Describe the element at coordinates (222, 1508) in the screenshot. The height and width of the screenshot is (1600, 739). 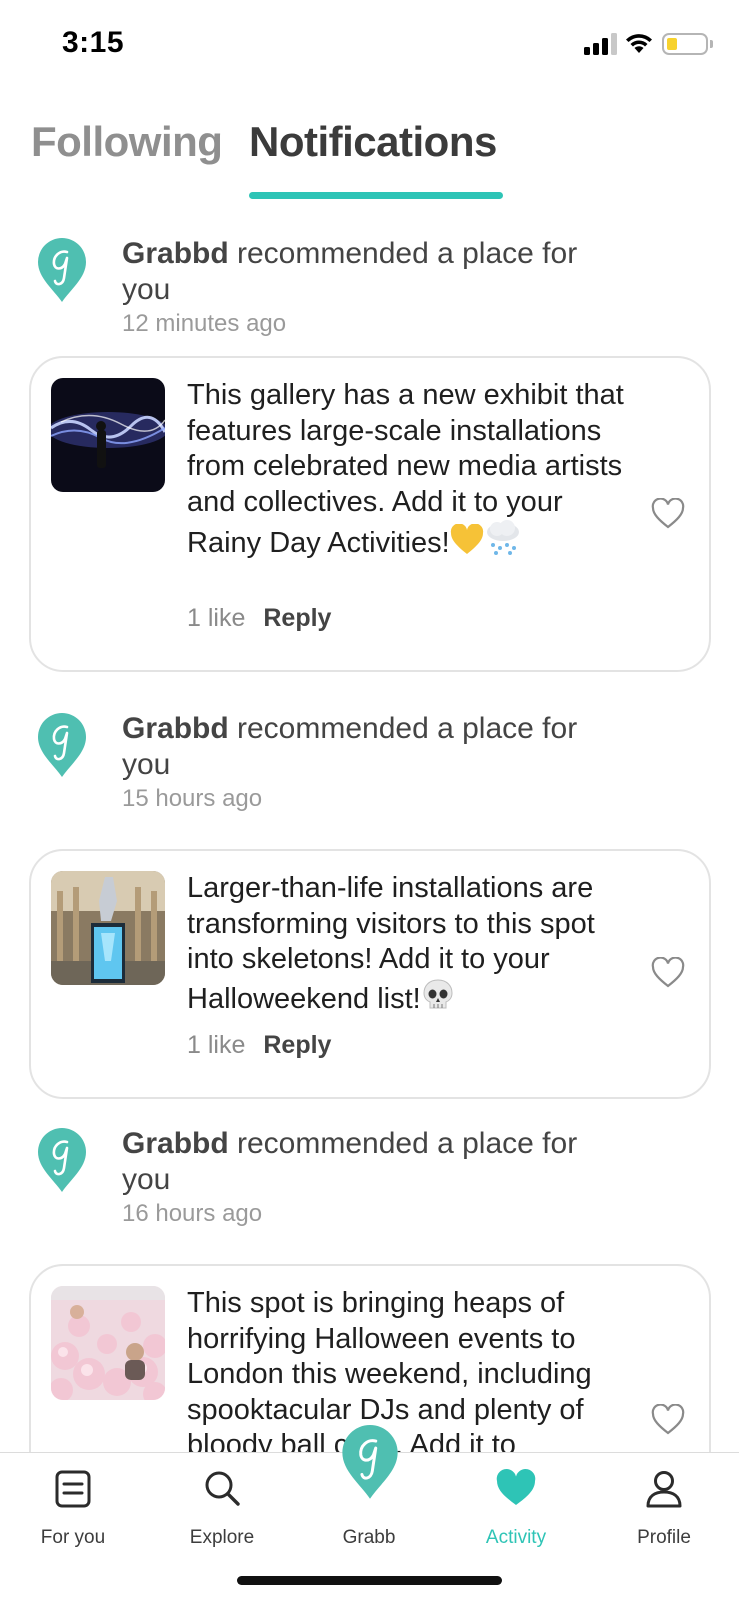
I see `nav-explore: Explore` at that location.